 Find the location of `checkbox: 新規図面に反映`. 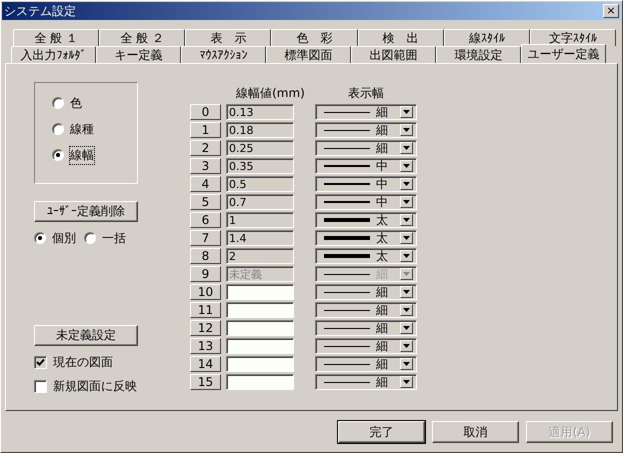

checkbox: 新規図面に反映 is located at coordinates (86, 386).